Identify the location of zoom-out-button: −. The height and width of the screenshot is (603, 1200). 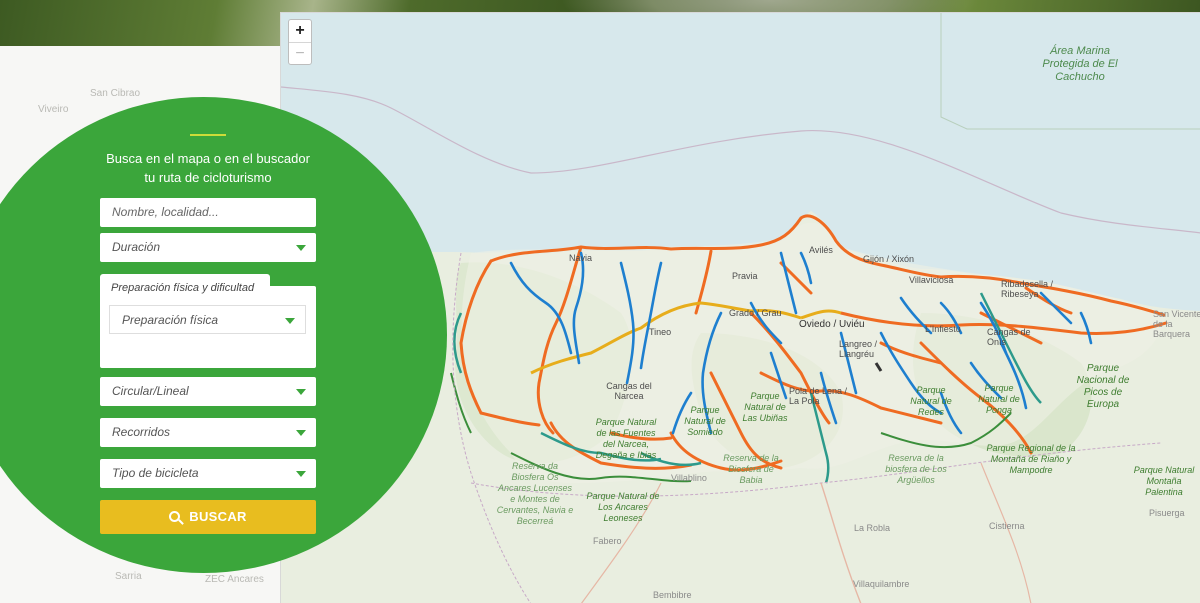
(300, 53).